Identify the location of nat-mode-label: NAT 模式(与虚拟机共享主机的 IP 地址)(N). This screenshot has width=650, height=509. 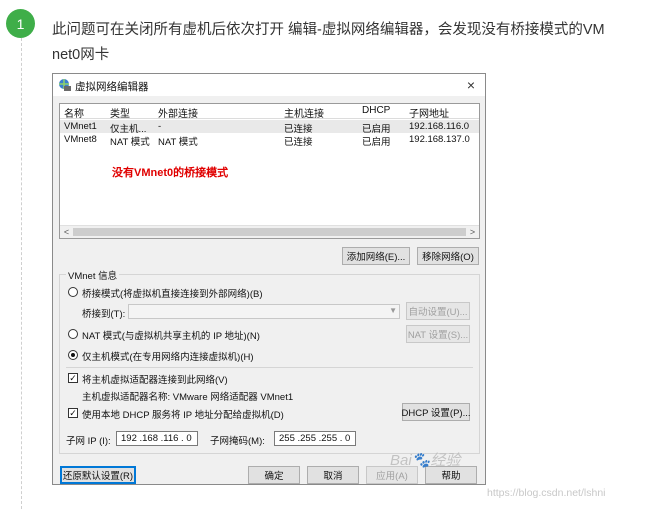
(171, 335).